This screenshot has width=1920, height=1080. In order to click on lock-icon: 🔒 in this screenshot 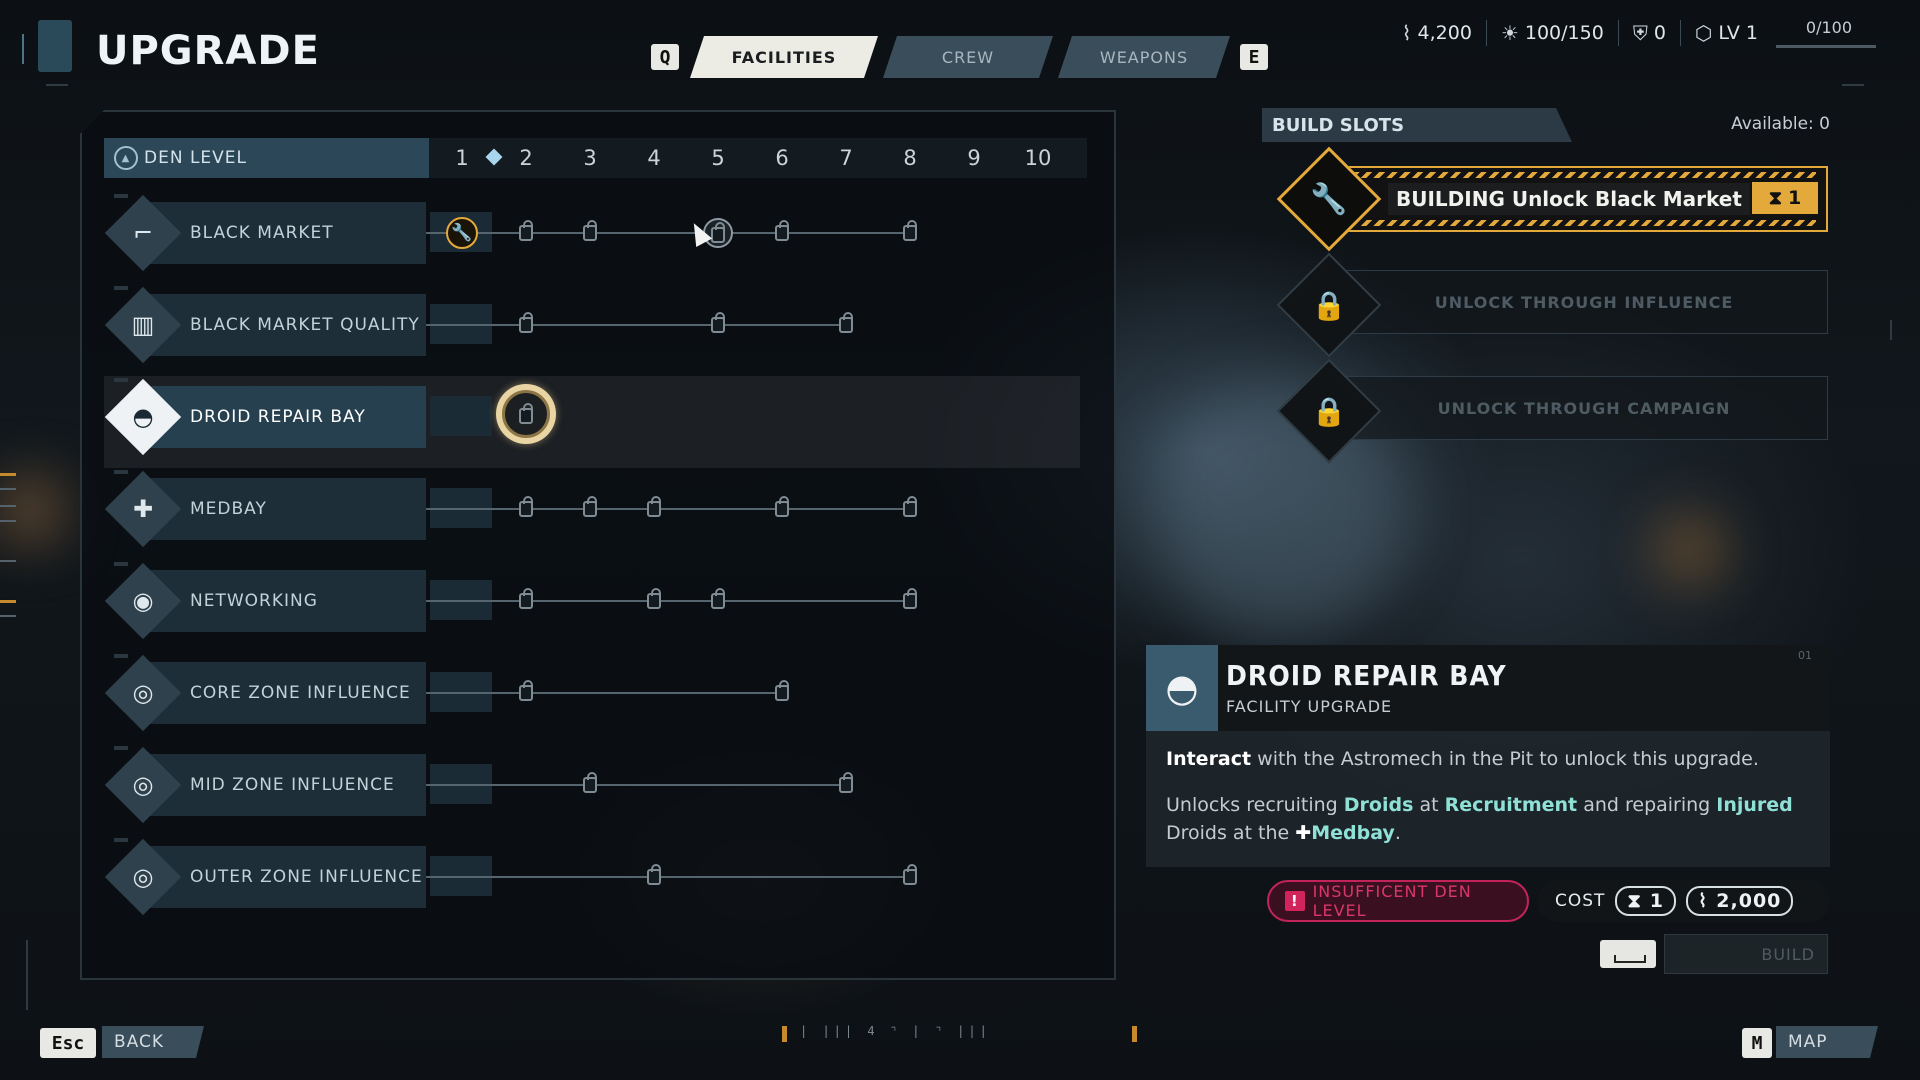, I will do `click(1329, 305)`.